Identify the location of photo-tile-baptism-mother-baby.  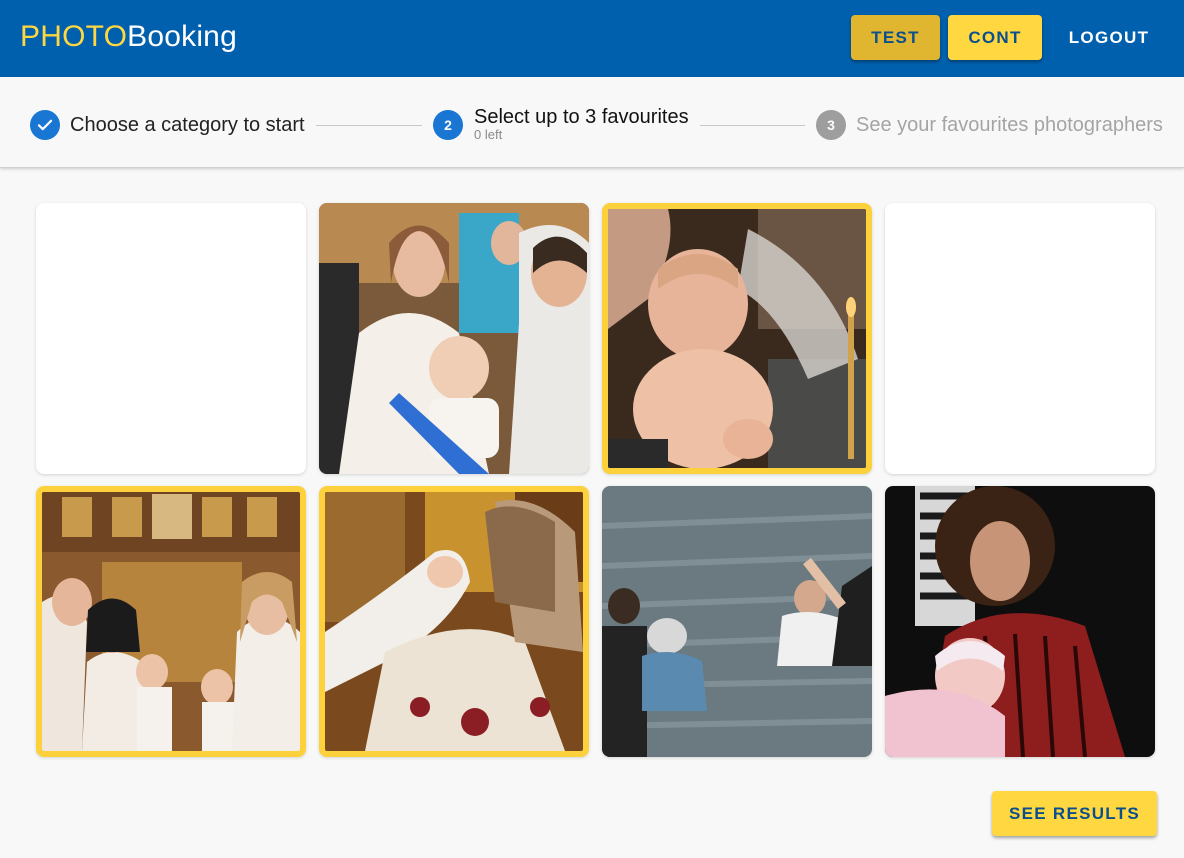
(454, 338).